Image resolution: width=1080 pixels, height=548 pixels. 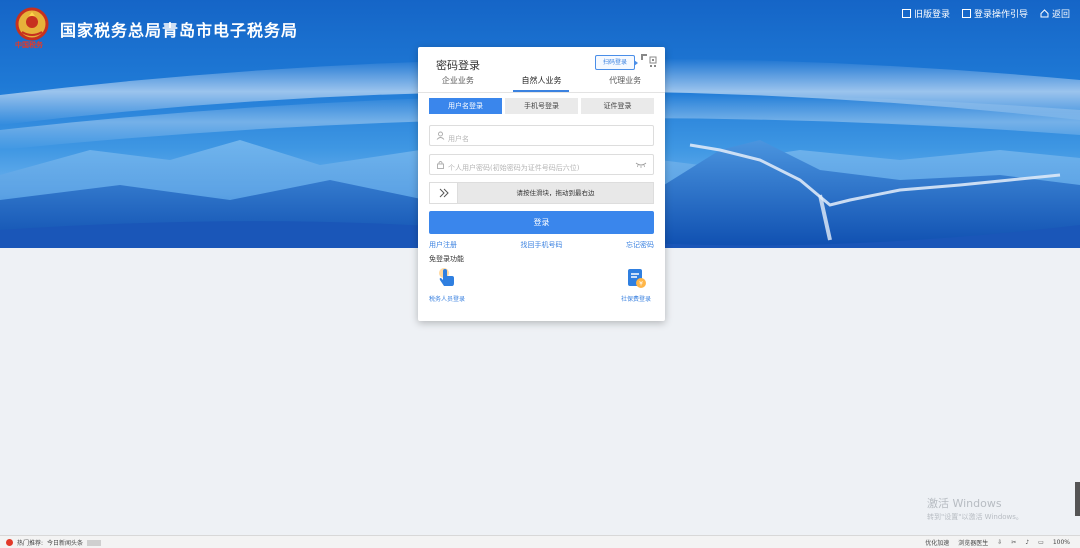 I want to click on windows-activation-watermark: 激活 Windows 转到"设置"以激活 Windows。, so click(x=975, y=508).